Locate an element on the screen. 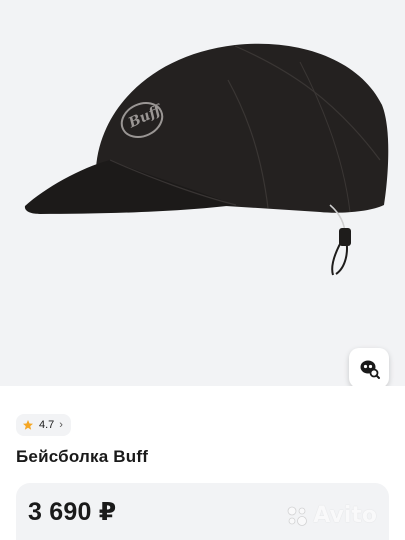 The width and height of the screenshot is (405, 540). product-price: 3 690 ₽ is located at coordinates (72, 512).